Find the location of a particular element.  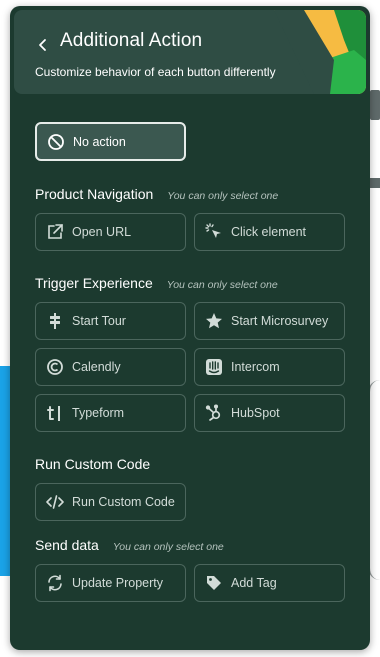

section-title: Trigger Experience is located at coordinates (94, 283).